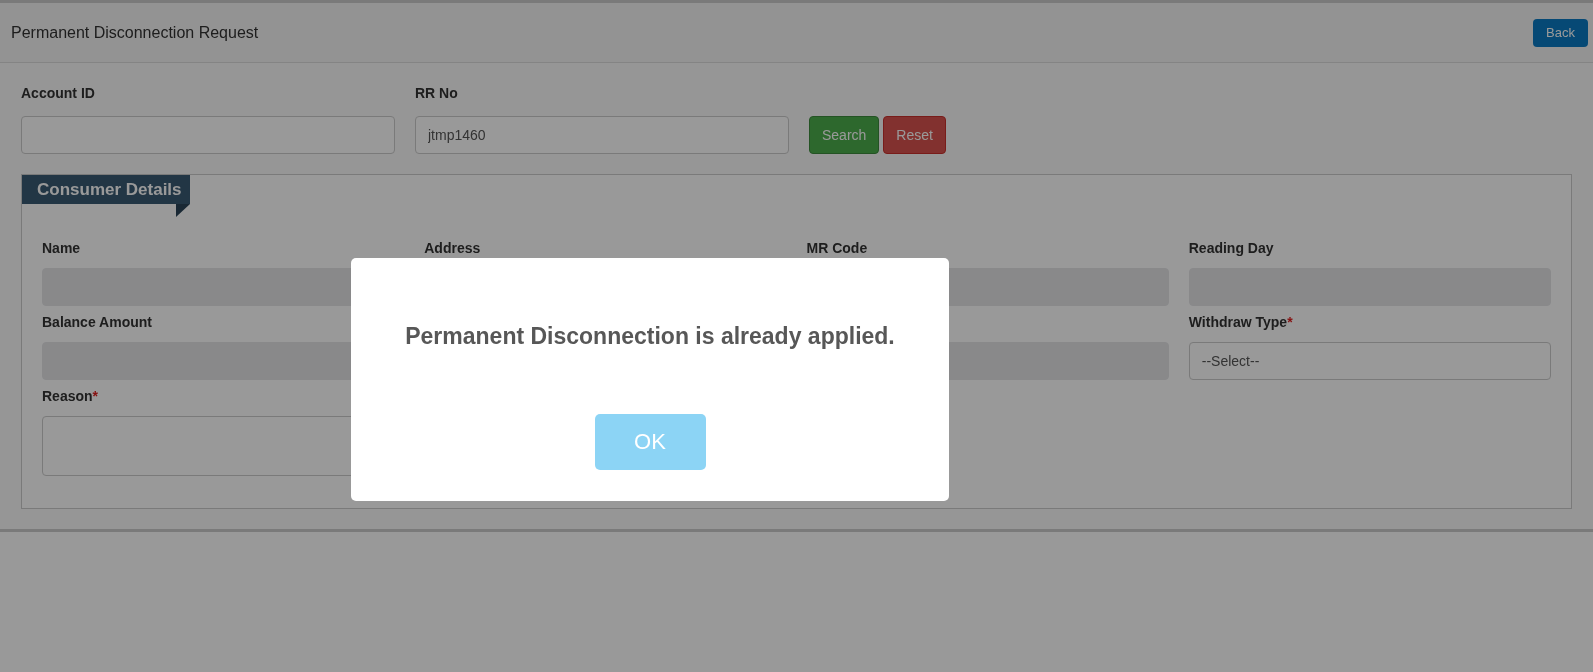  I want to click on field-label: Reason, so click(67, 396).